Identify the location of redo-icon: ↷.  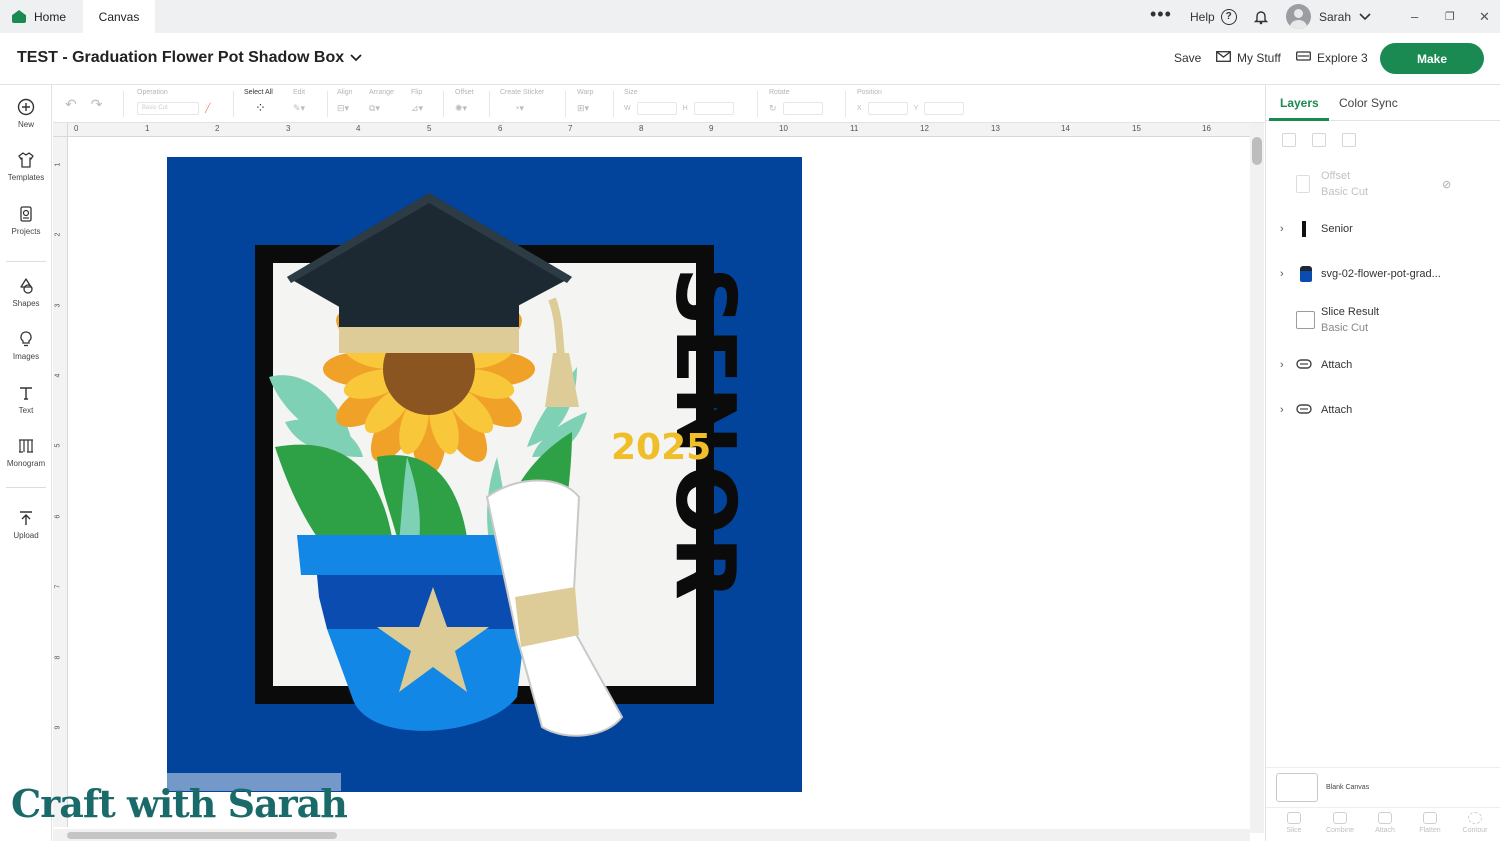
(97, 104).